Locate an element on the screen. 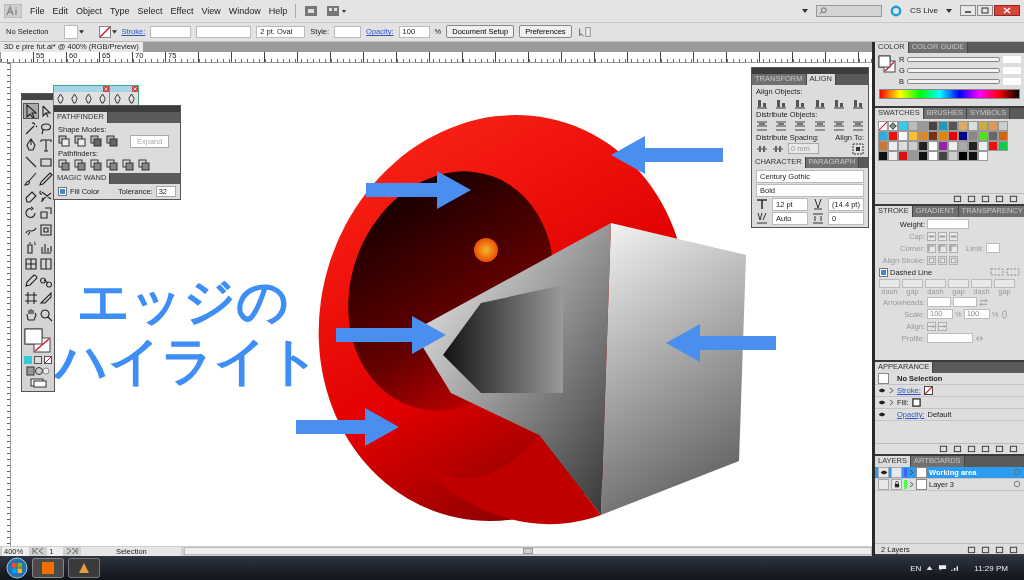 Image resolution: width=1024 pixels, height=580 pixels. menu-item: Type is located at coordinates (120, 10).